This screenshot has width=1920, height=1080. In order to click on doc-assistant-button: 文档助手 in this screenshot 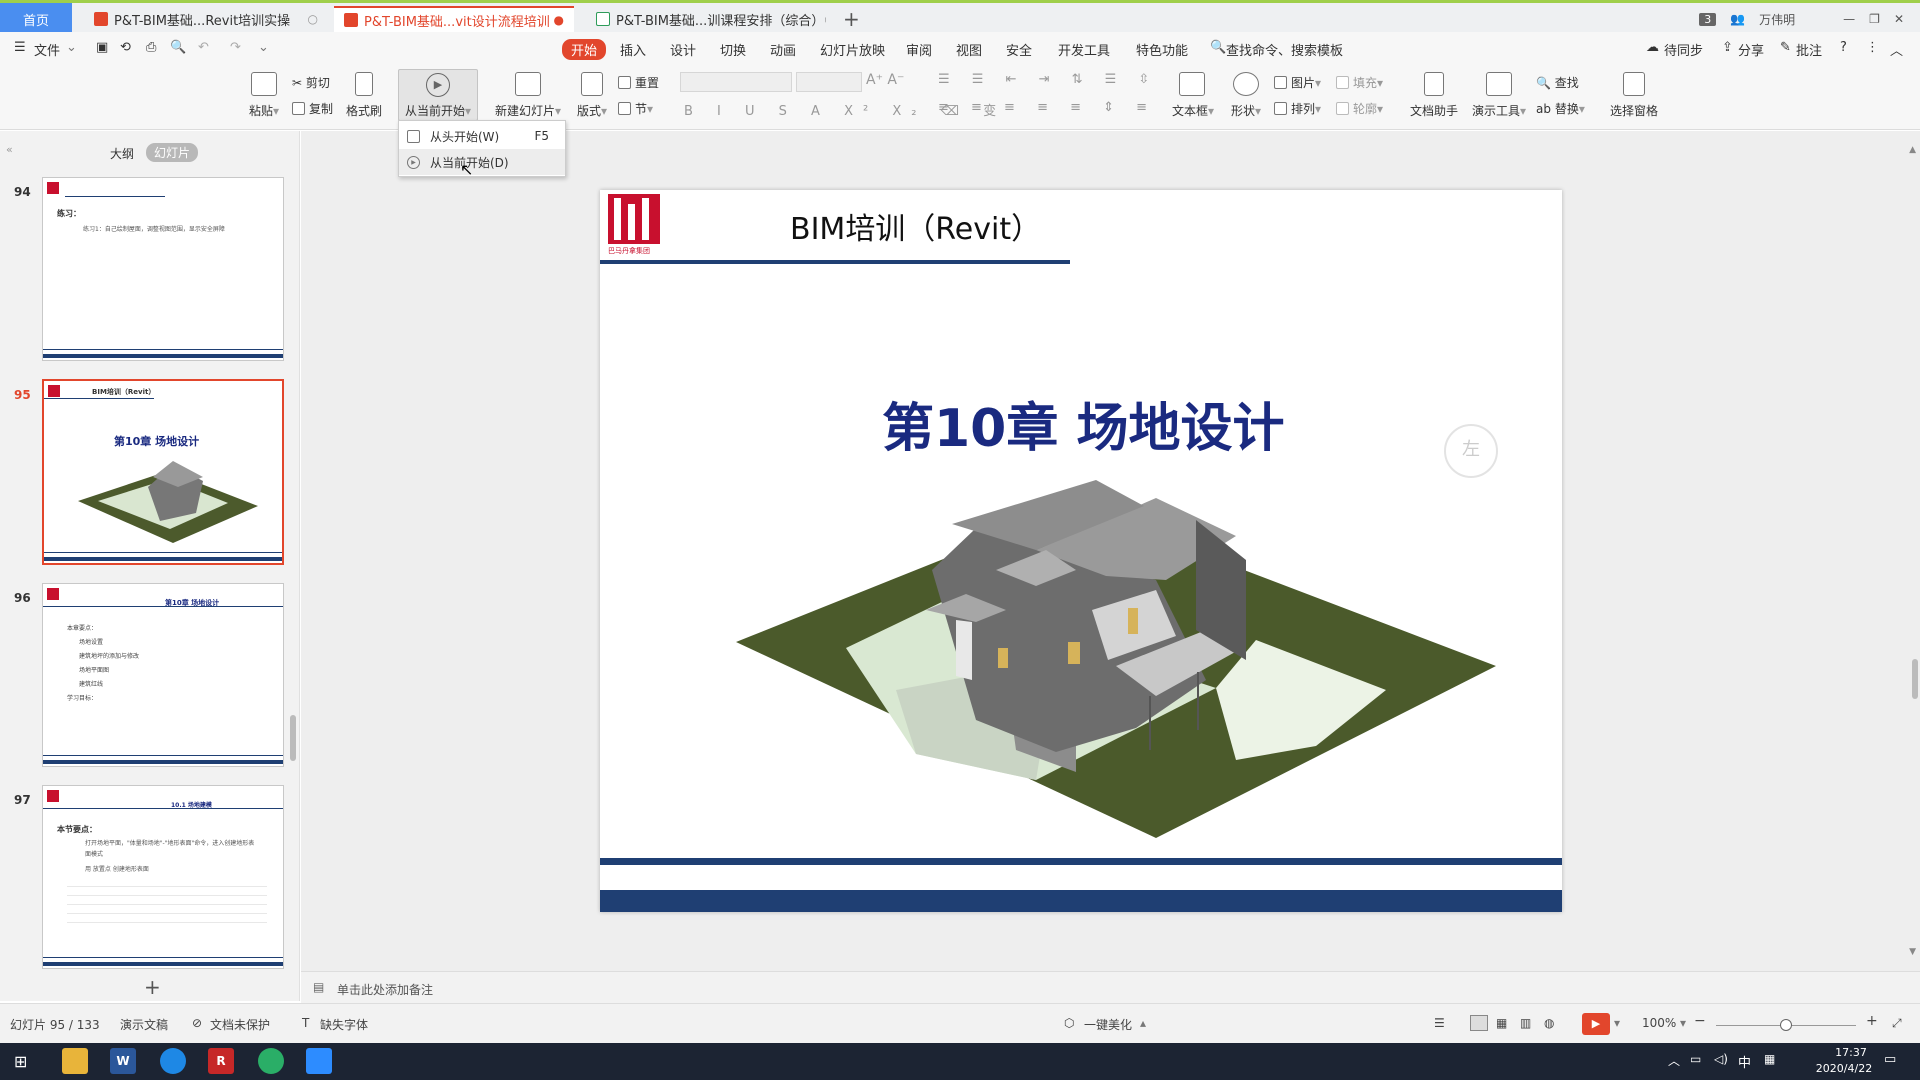, I will do `click(1434, 95)`.